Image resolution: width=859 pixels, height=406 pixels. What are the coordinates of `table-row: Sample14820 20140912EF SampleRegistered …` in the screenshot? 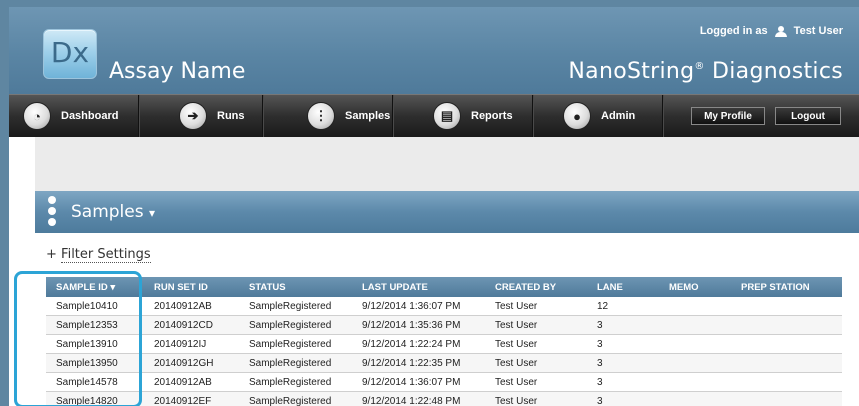 It's located at (444, 398).